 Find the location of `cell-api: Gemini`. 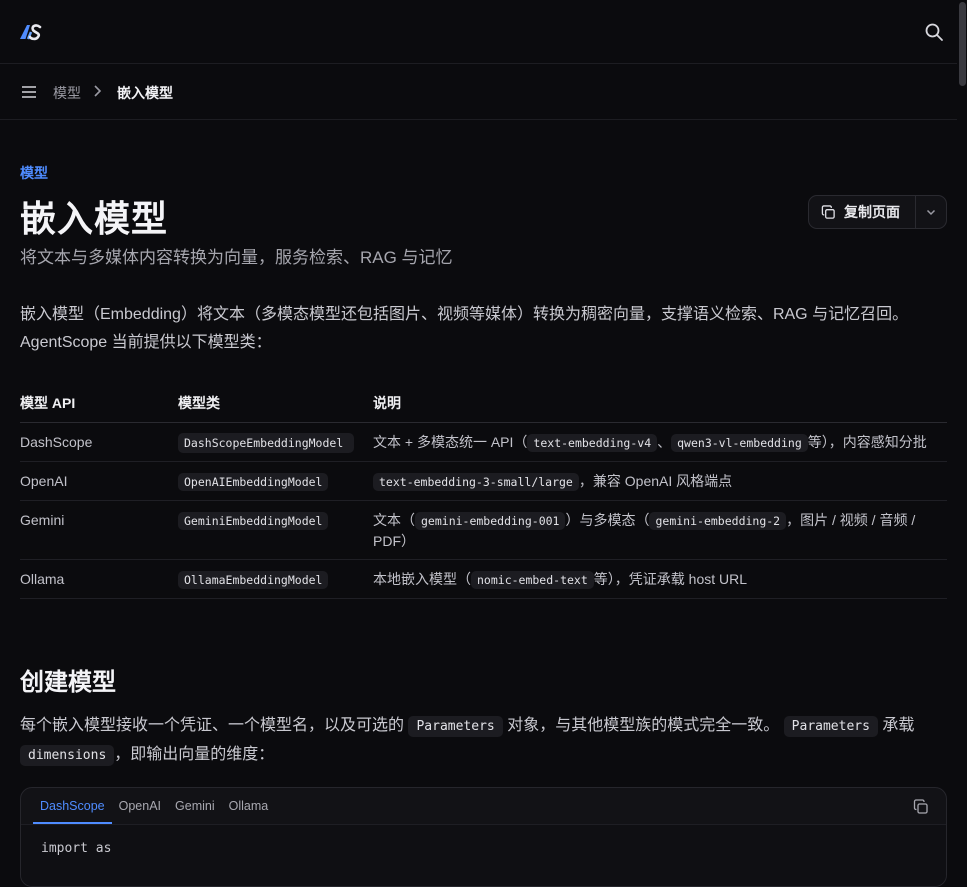

cell-api: Gemini is located at coordinates (99, 530).